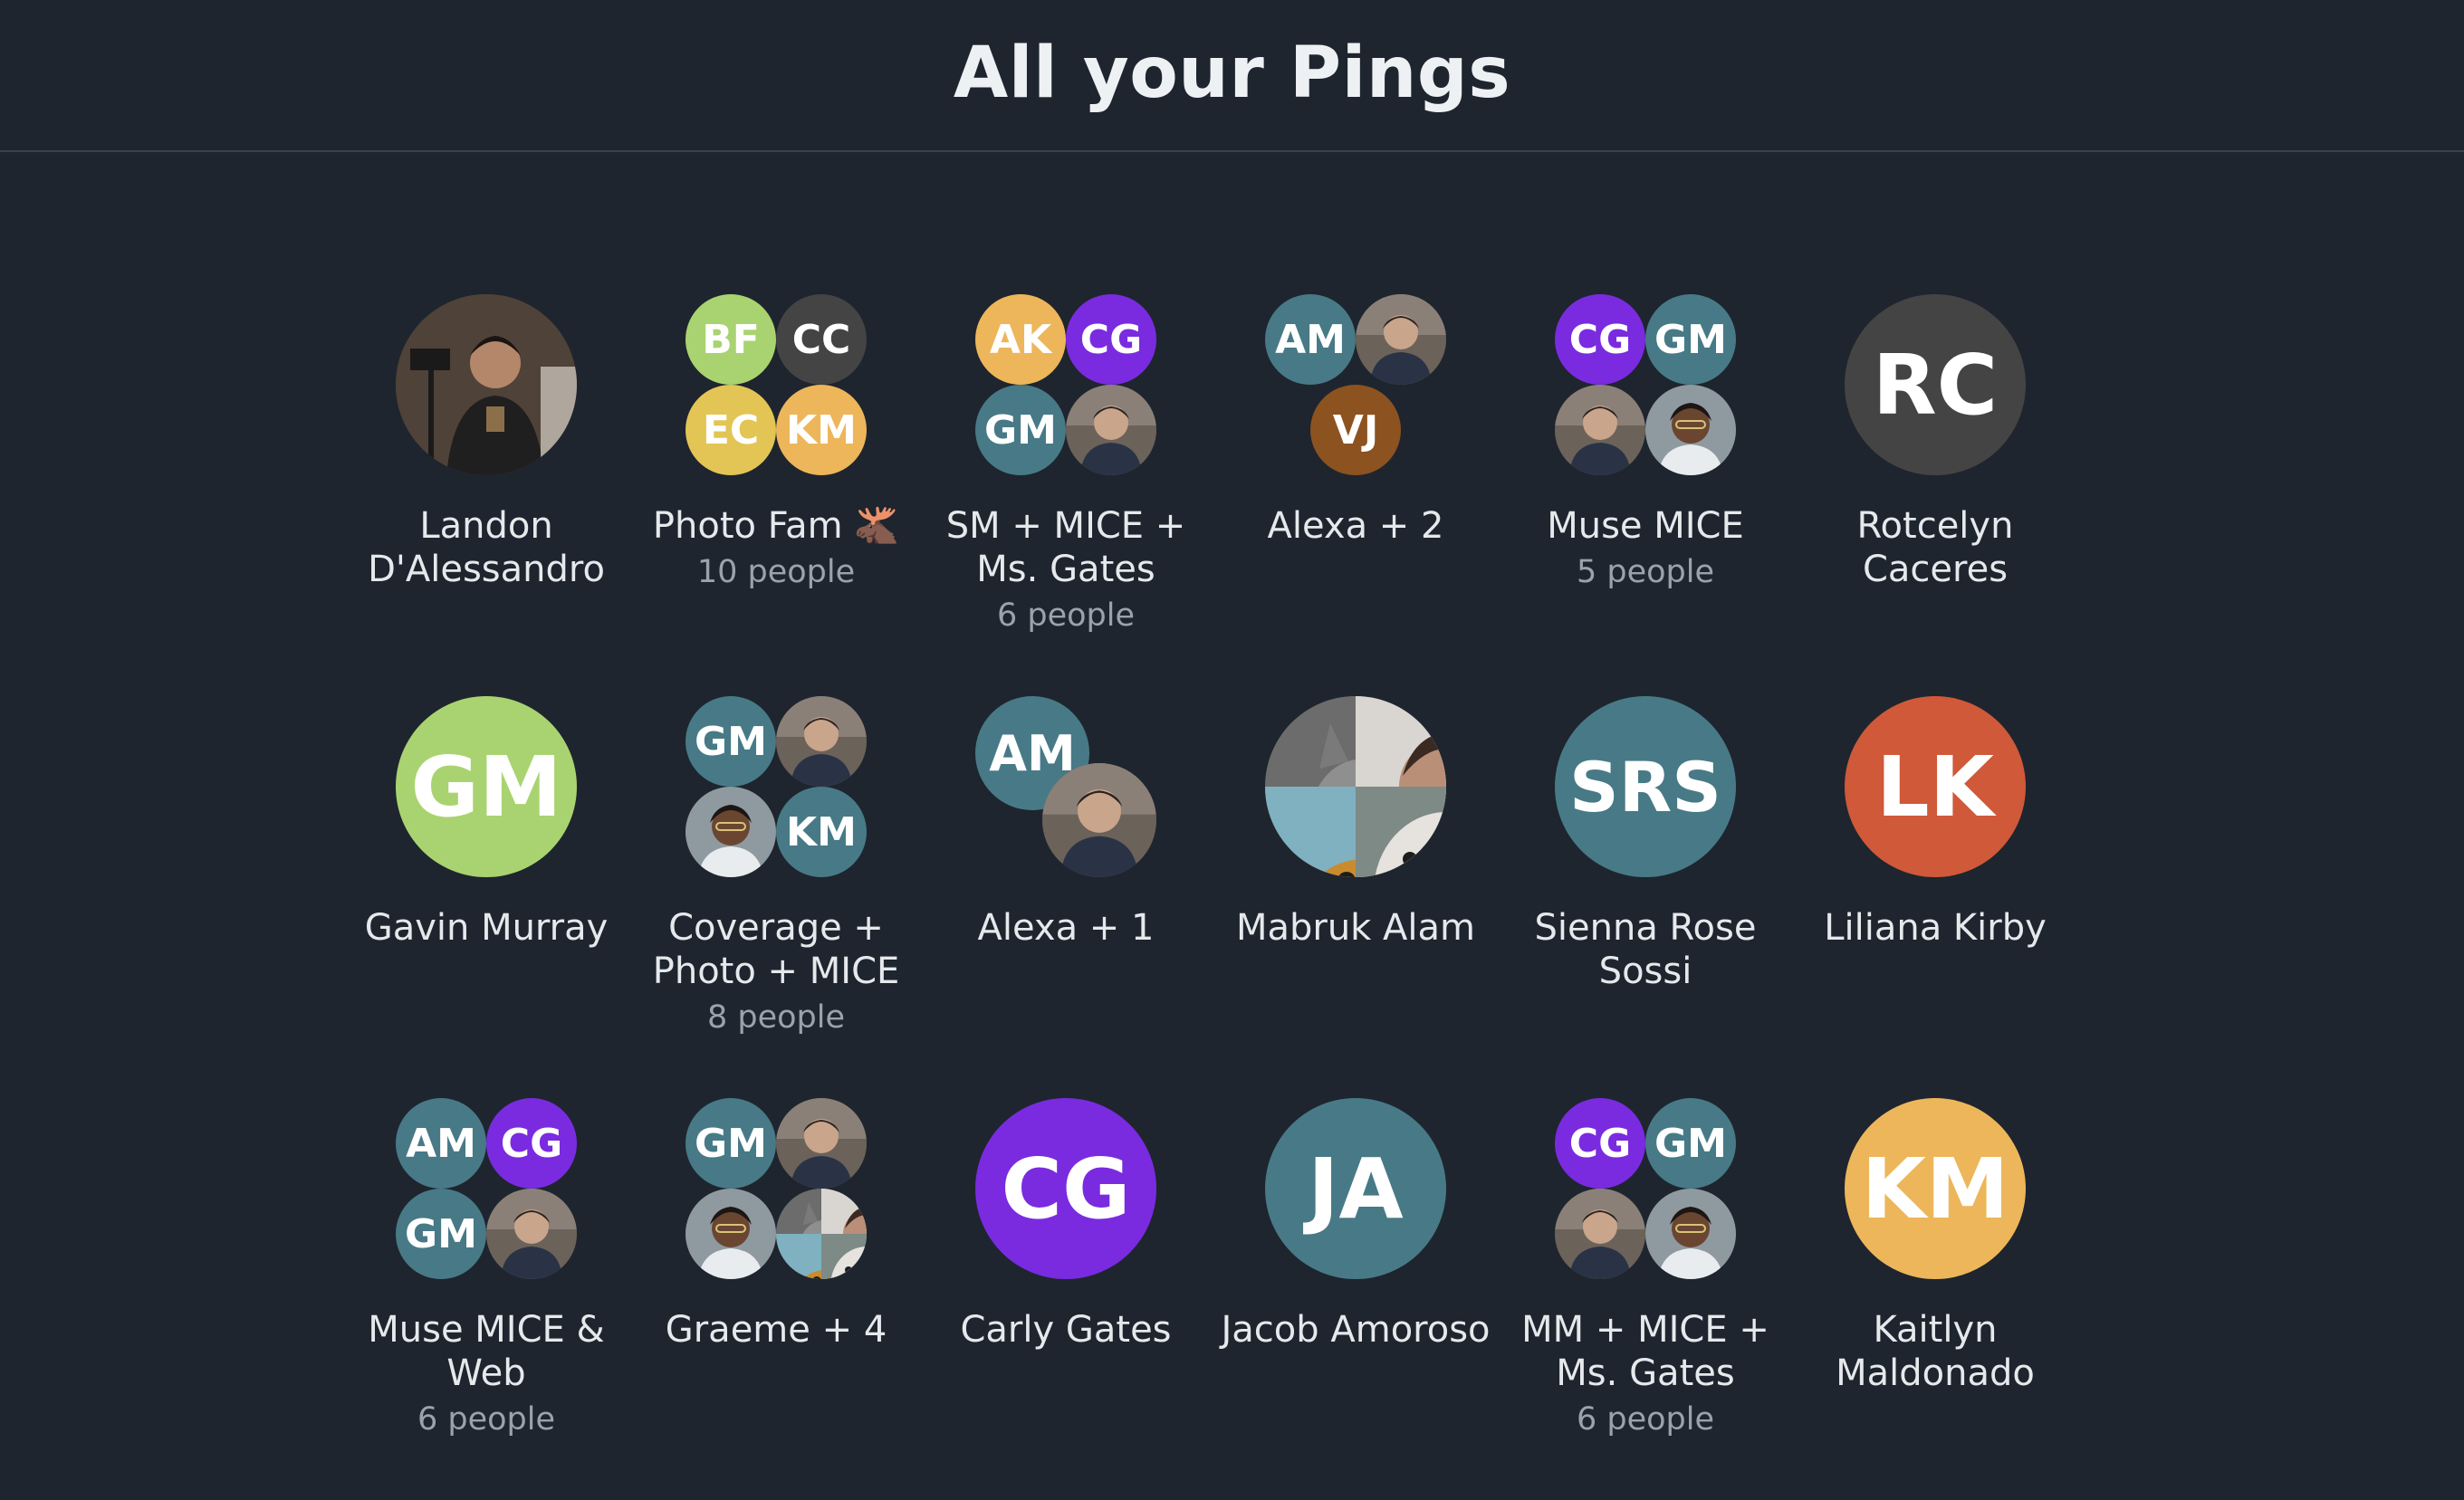 The image size is (2464, 1500). What do you see at coordinates (1355, 1299) in the screenshot?
I see `ping-item: JA Jacob Amoroso` at bounding box center [1355, 1299].